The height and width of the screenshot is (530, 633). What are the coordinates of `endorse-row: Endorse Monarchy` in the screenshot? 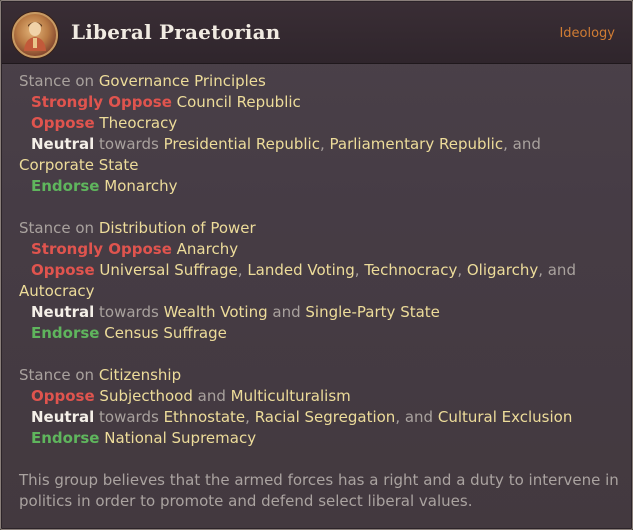 It's located at (319, 186).